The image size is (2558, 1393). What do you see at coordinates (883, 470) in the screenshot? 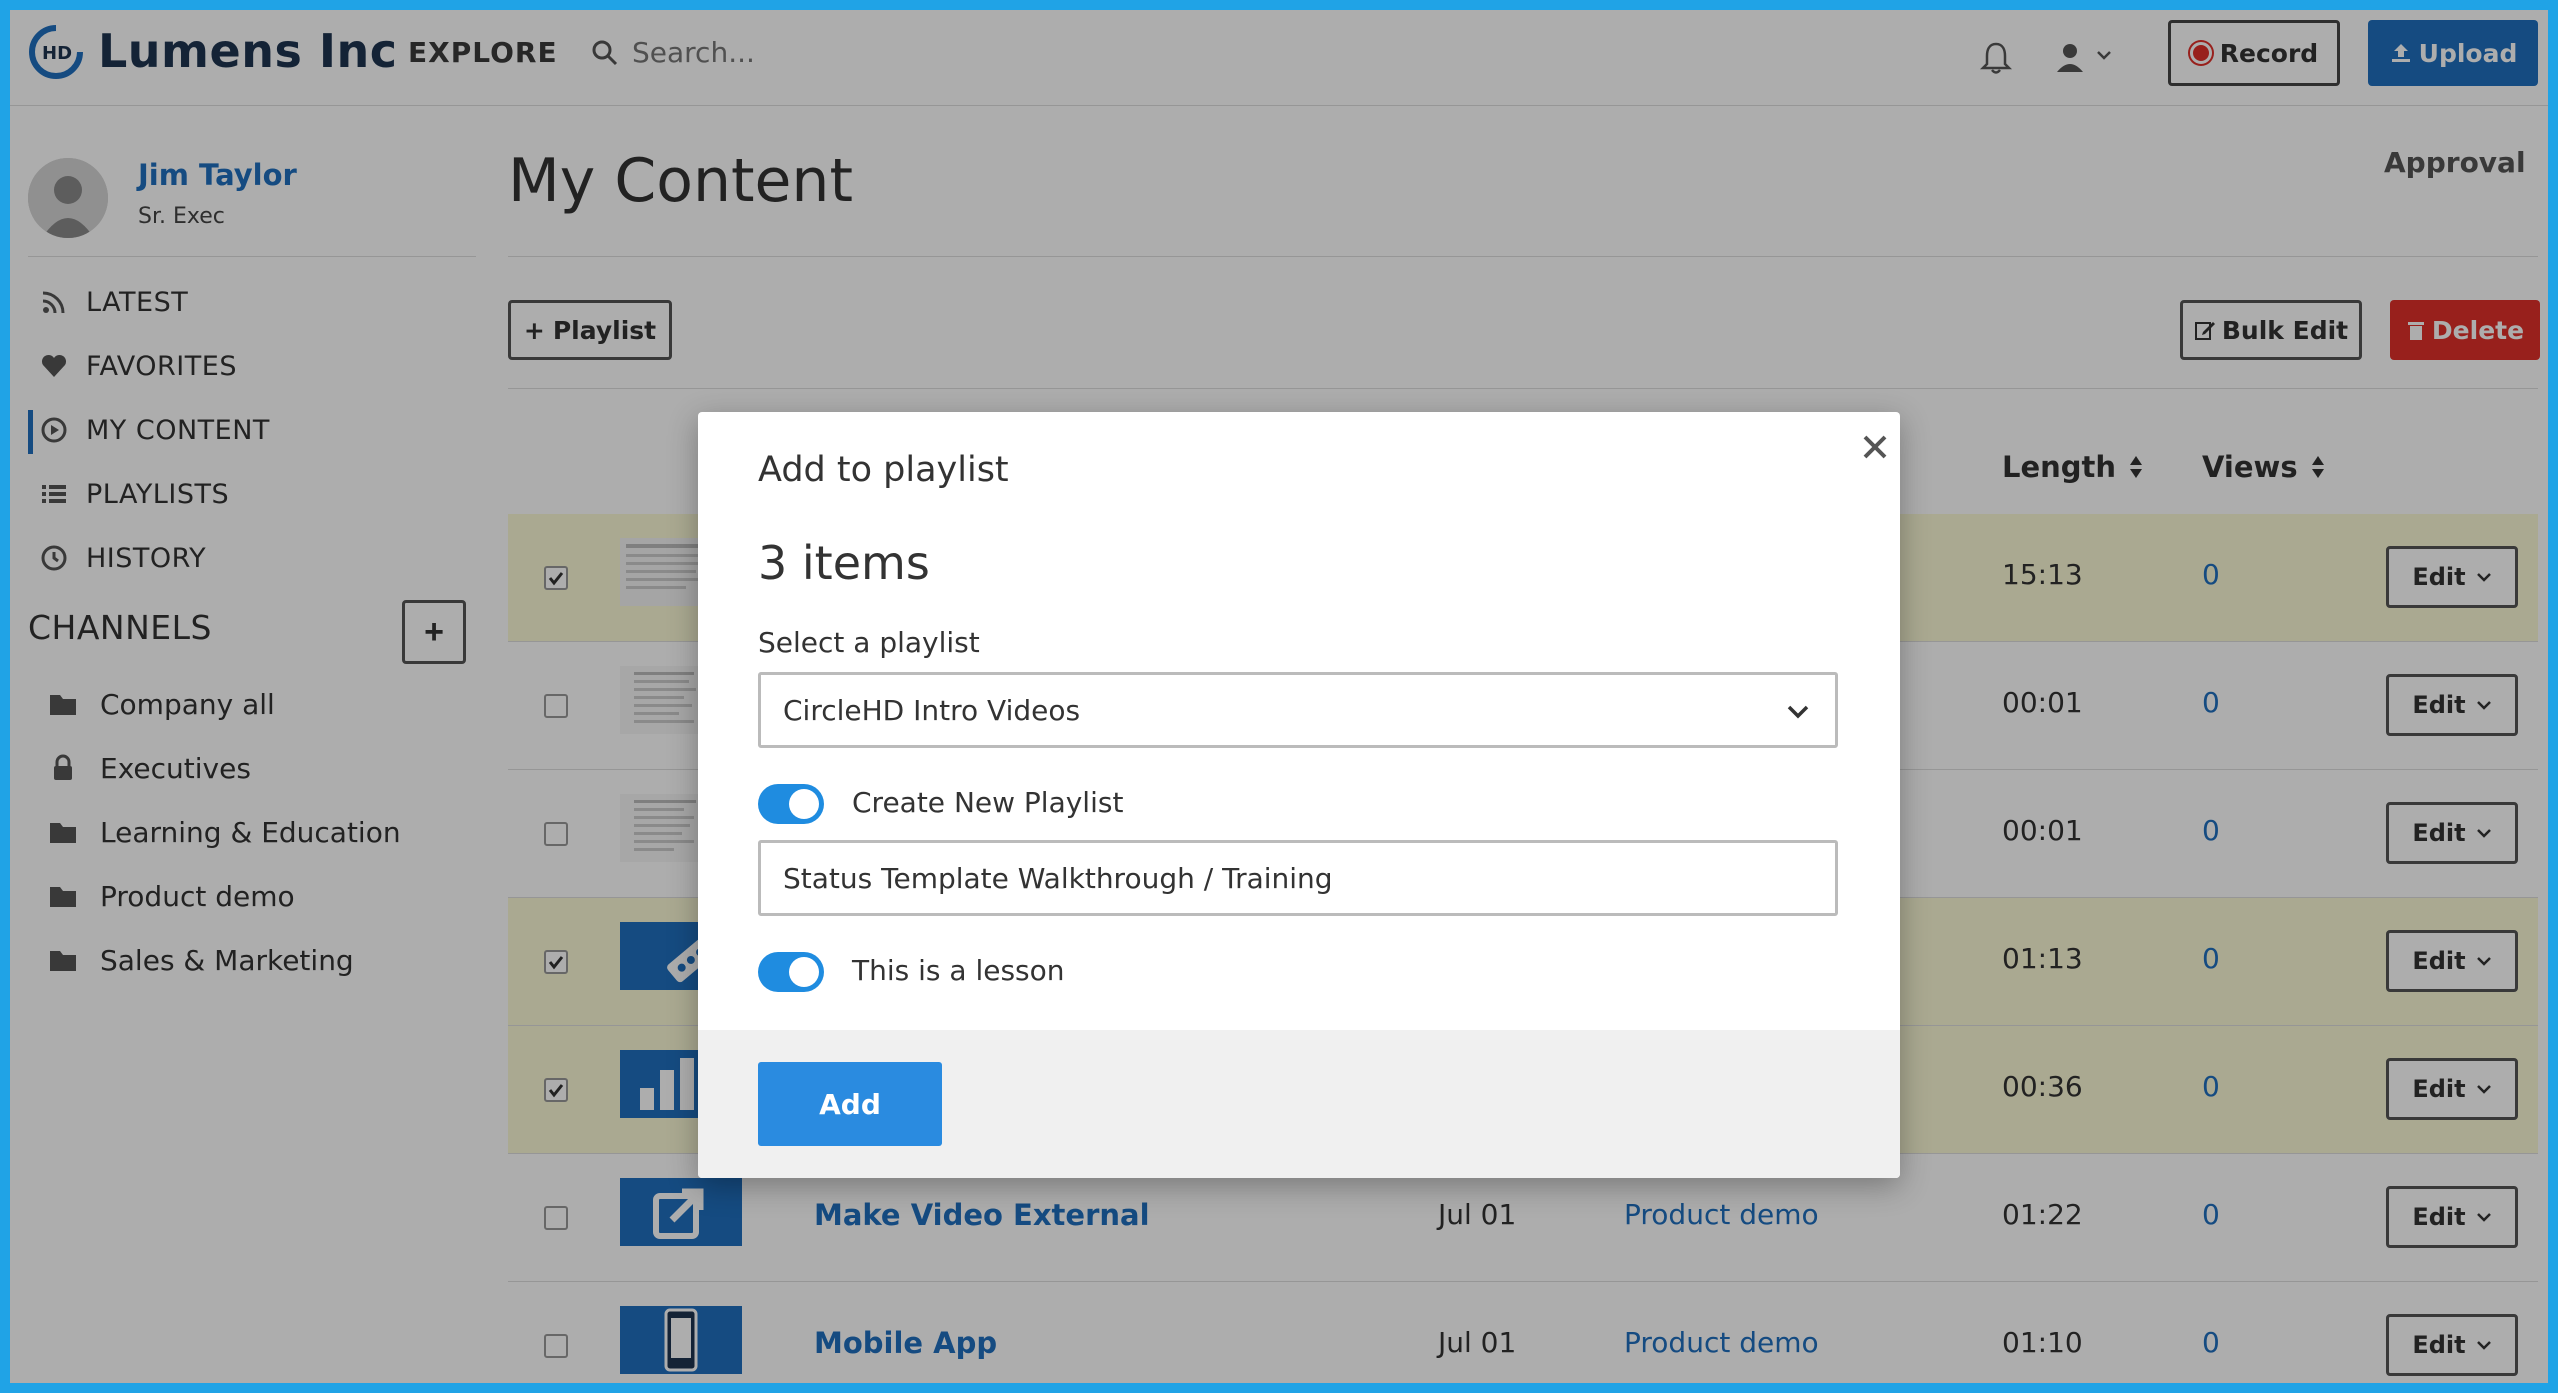
I see `dialog-title: Add to playlist` at bounding box center [883, 470].